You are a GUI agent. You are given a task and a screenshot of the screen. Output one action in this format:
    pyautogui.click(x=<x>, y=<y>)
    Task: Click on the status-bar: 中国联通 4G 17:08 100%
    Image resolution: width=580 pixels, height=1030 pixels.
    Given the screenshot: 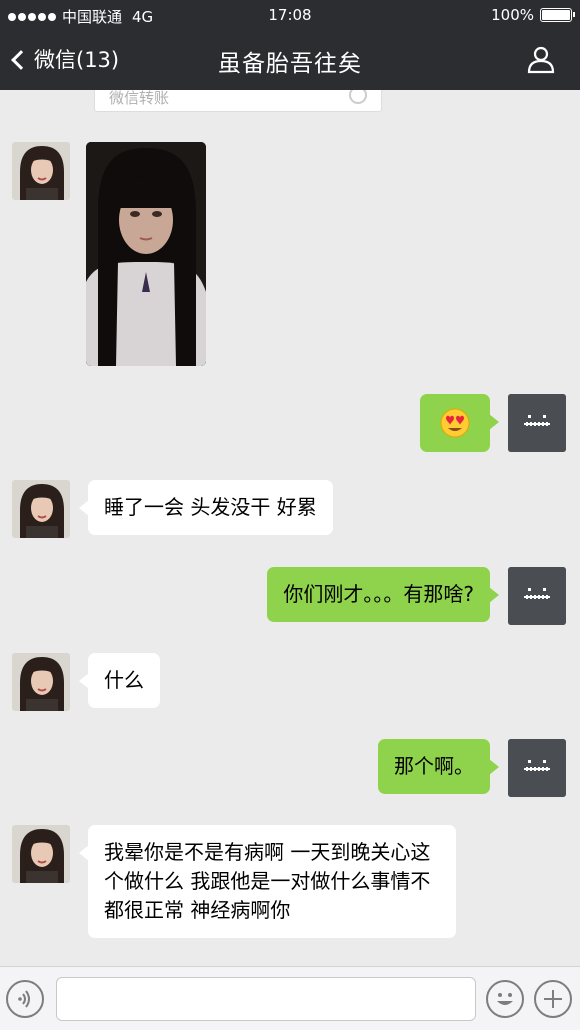 What is the action you would take?
    pyautogui.click(x=290, y=15)
    